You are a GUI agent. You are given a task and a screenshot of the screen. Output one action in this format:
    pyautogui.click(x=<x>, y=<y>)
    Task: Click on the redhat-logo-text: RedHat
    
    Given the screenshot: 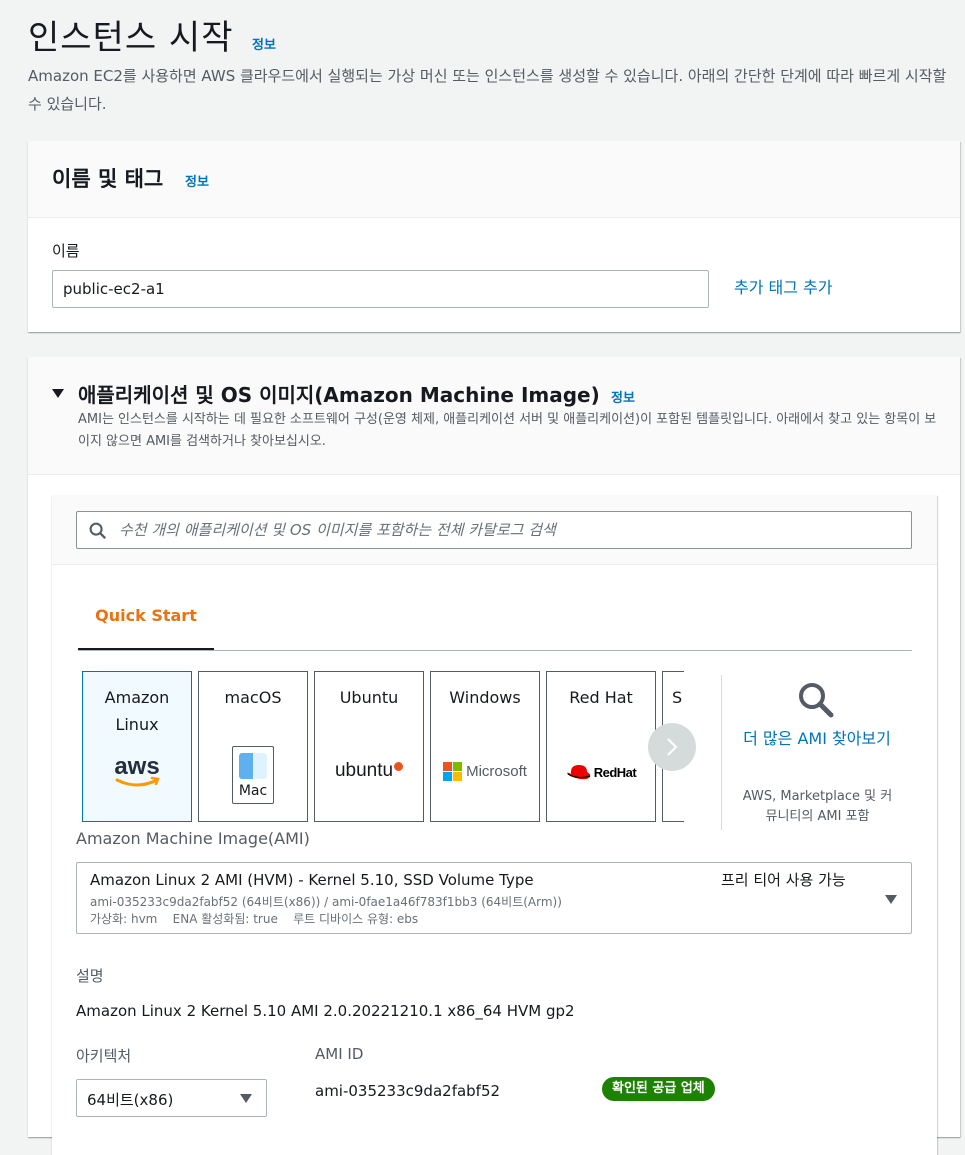 What is the action you would take?
    pyautogui.click(x=615, y=772)
    